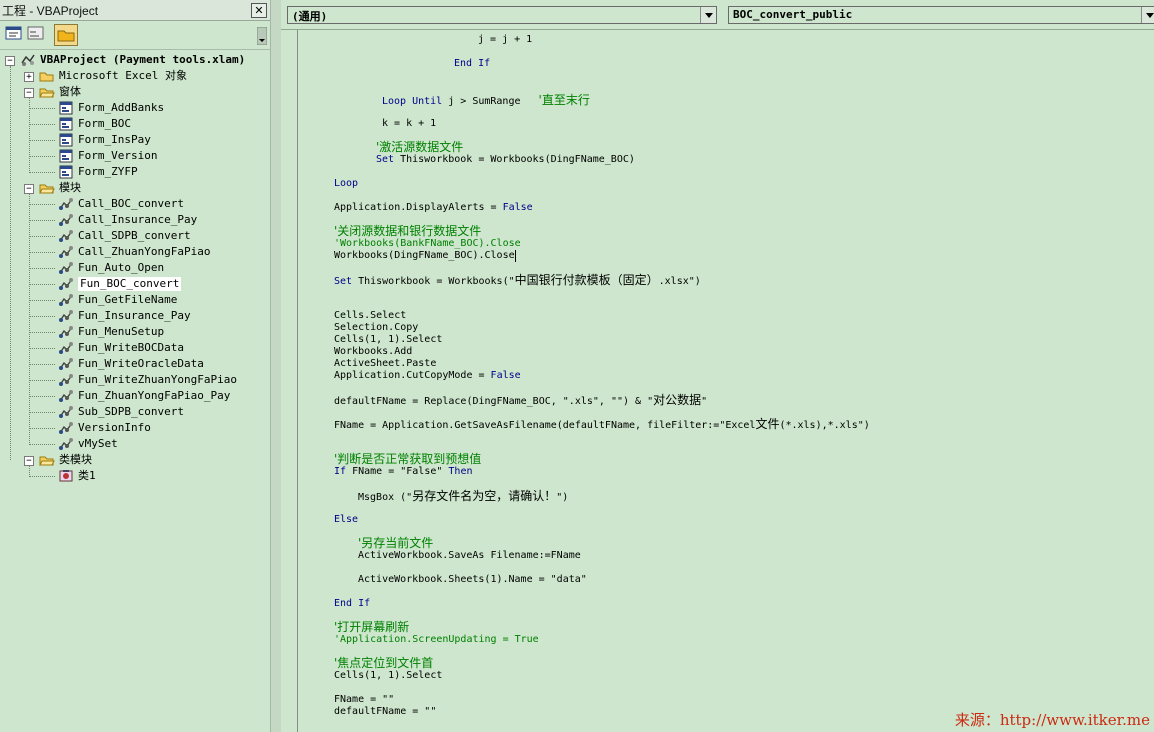  Describe the element at coordinates (121, 267) in the screenshot. I see `tree-item-label: Fun_Auto_Open` at that location.